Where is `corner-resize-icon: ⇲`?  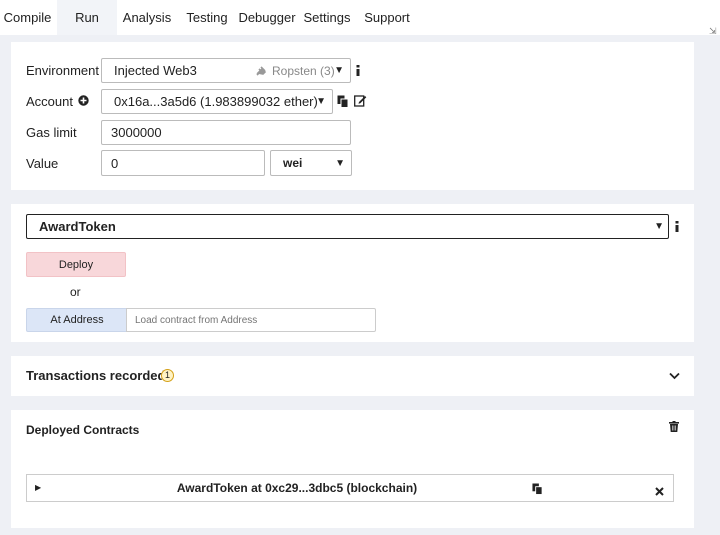
corner-resize-icon: ⇲ is located at coordinates (713, 31).